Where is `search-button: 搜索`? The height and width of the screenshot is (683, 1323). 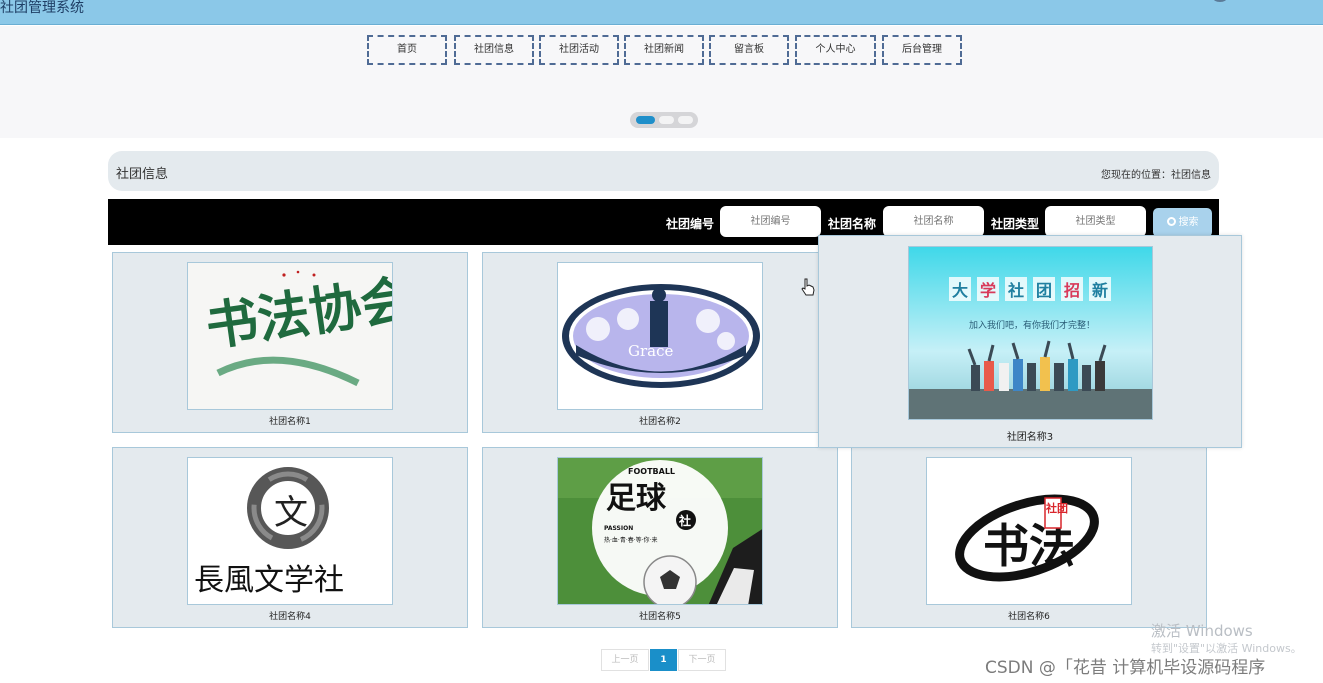 search-button: 搜索 is located at coordinates (1182, 222).